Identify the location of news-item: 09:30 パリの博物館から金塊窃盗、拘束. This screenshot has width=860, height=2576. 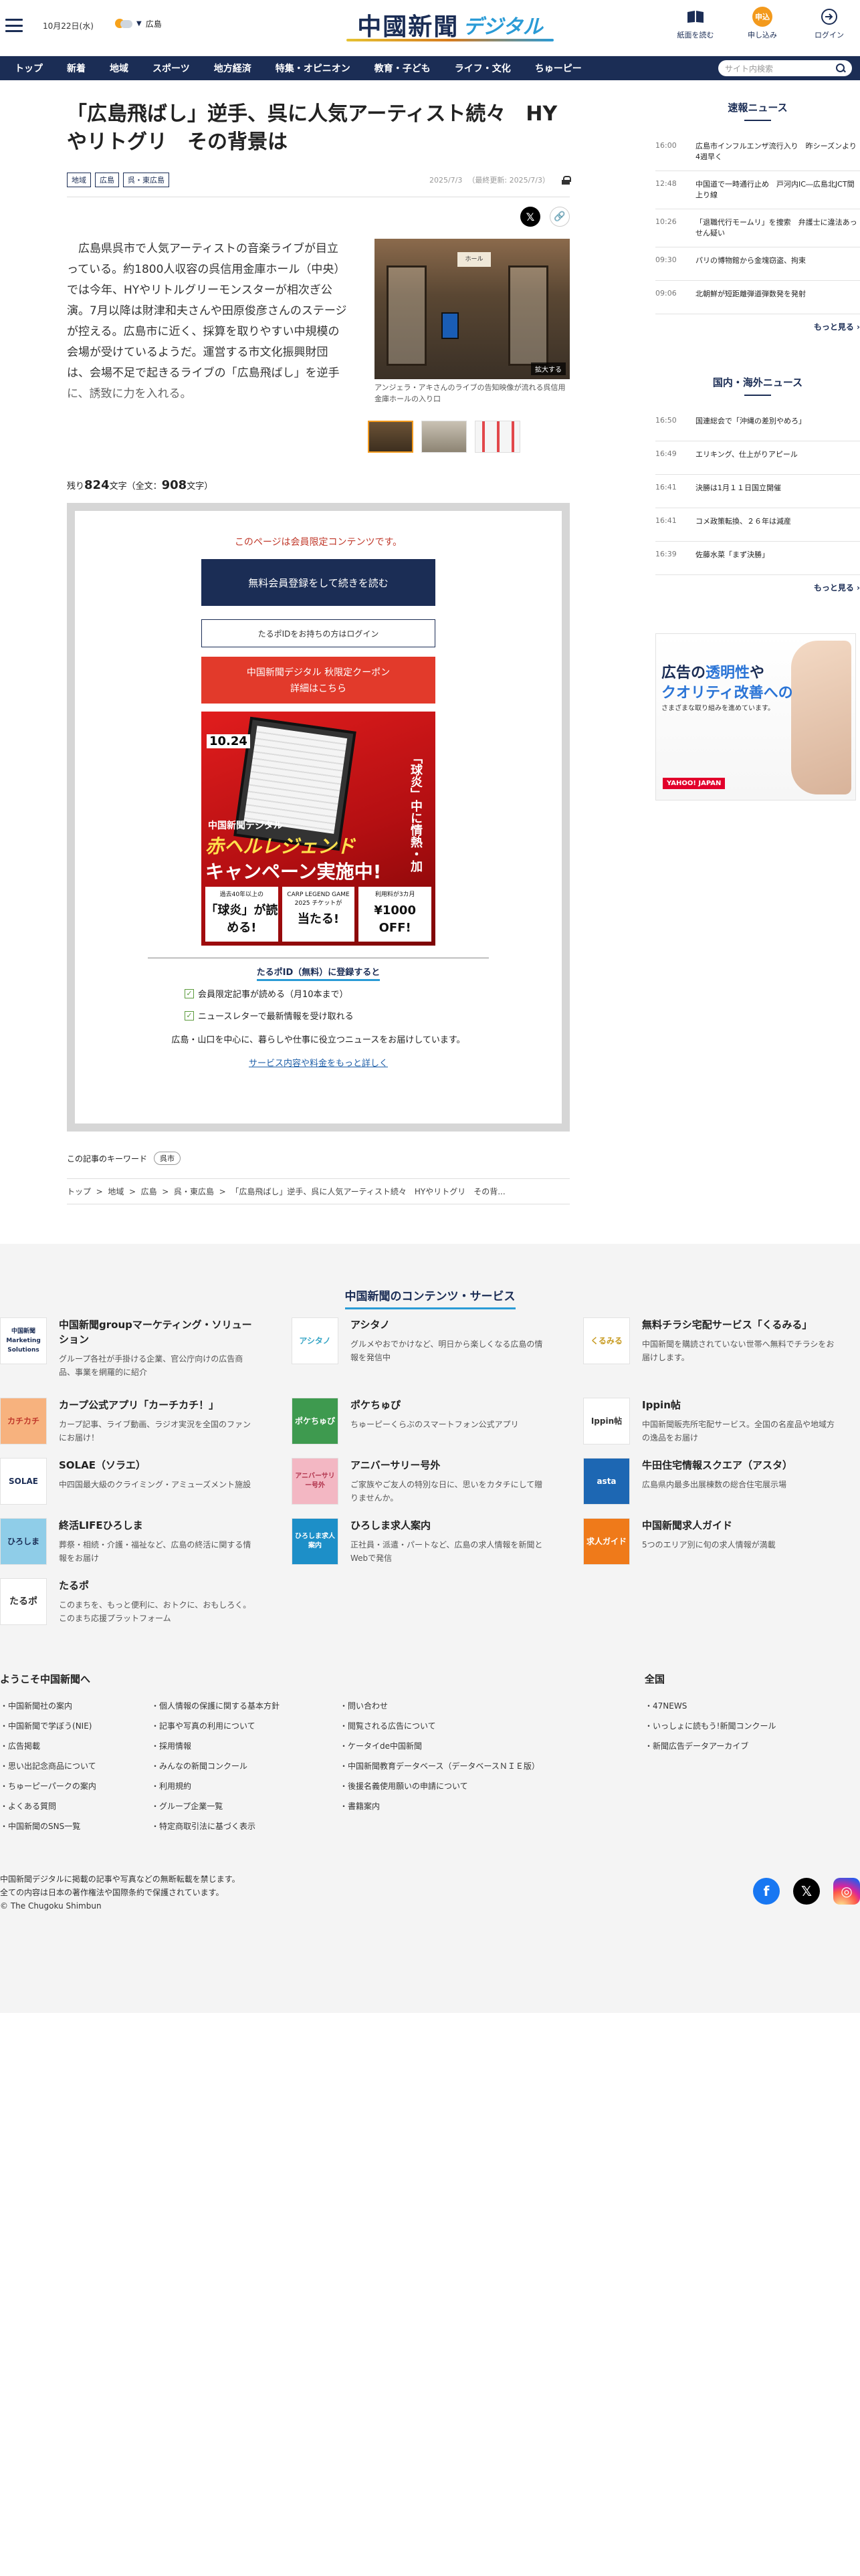
(757, 264).